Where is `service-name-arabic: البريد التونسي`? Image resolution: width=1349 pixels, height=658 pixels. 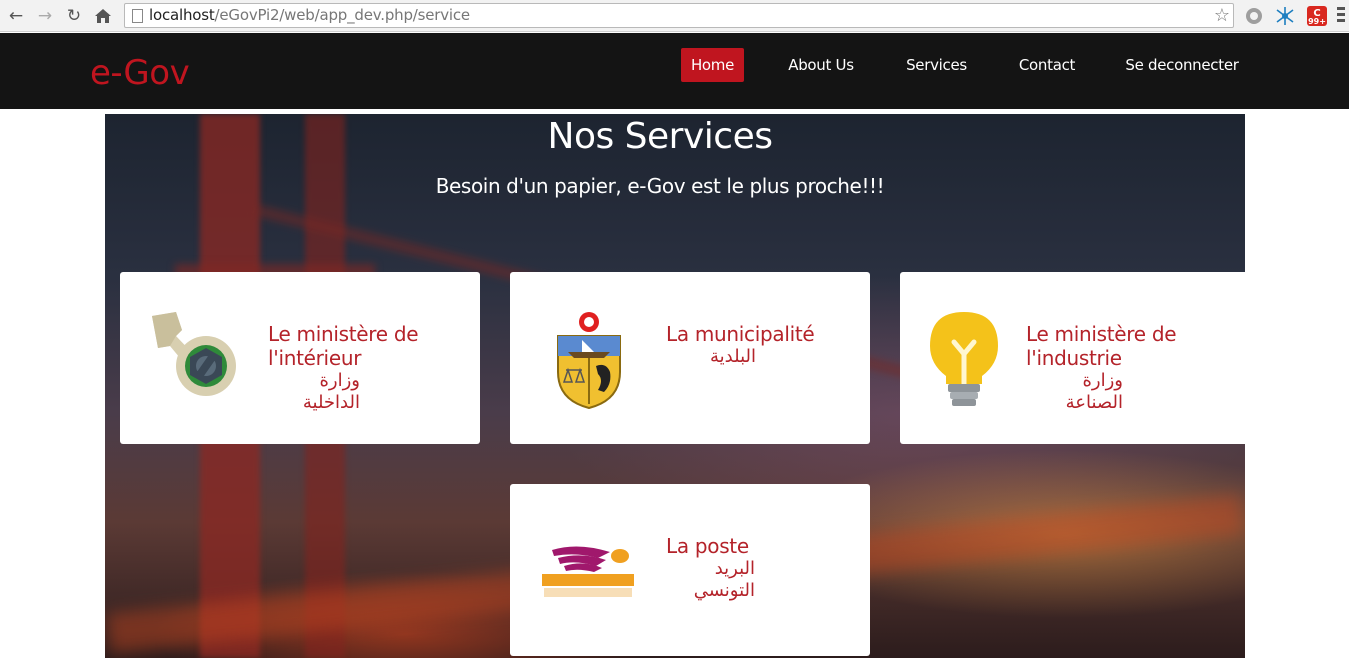 service-name-arabic: البريد التونسي is located at coordinates (724, 579).